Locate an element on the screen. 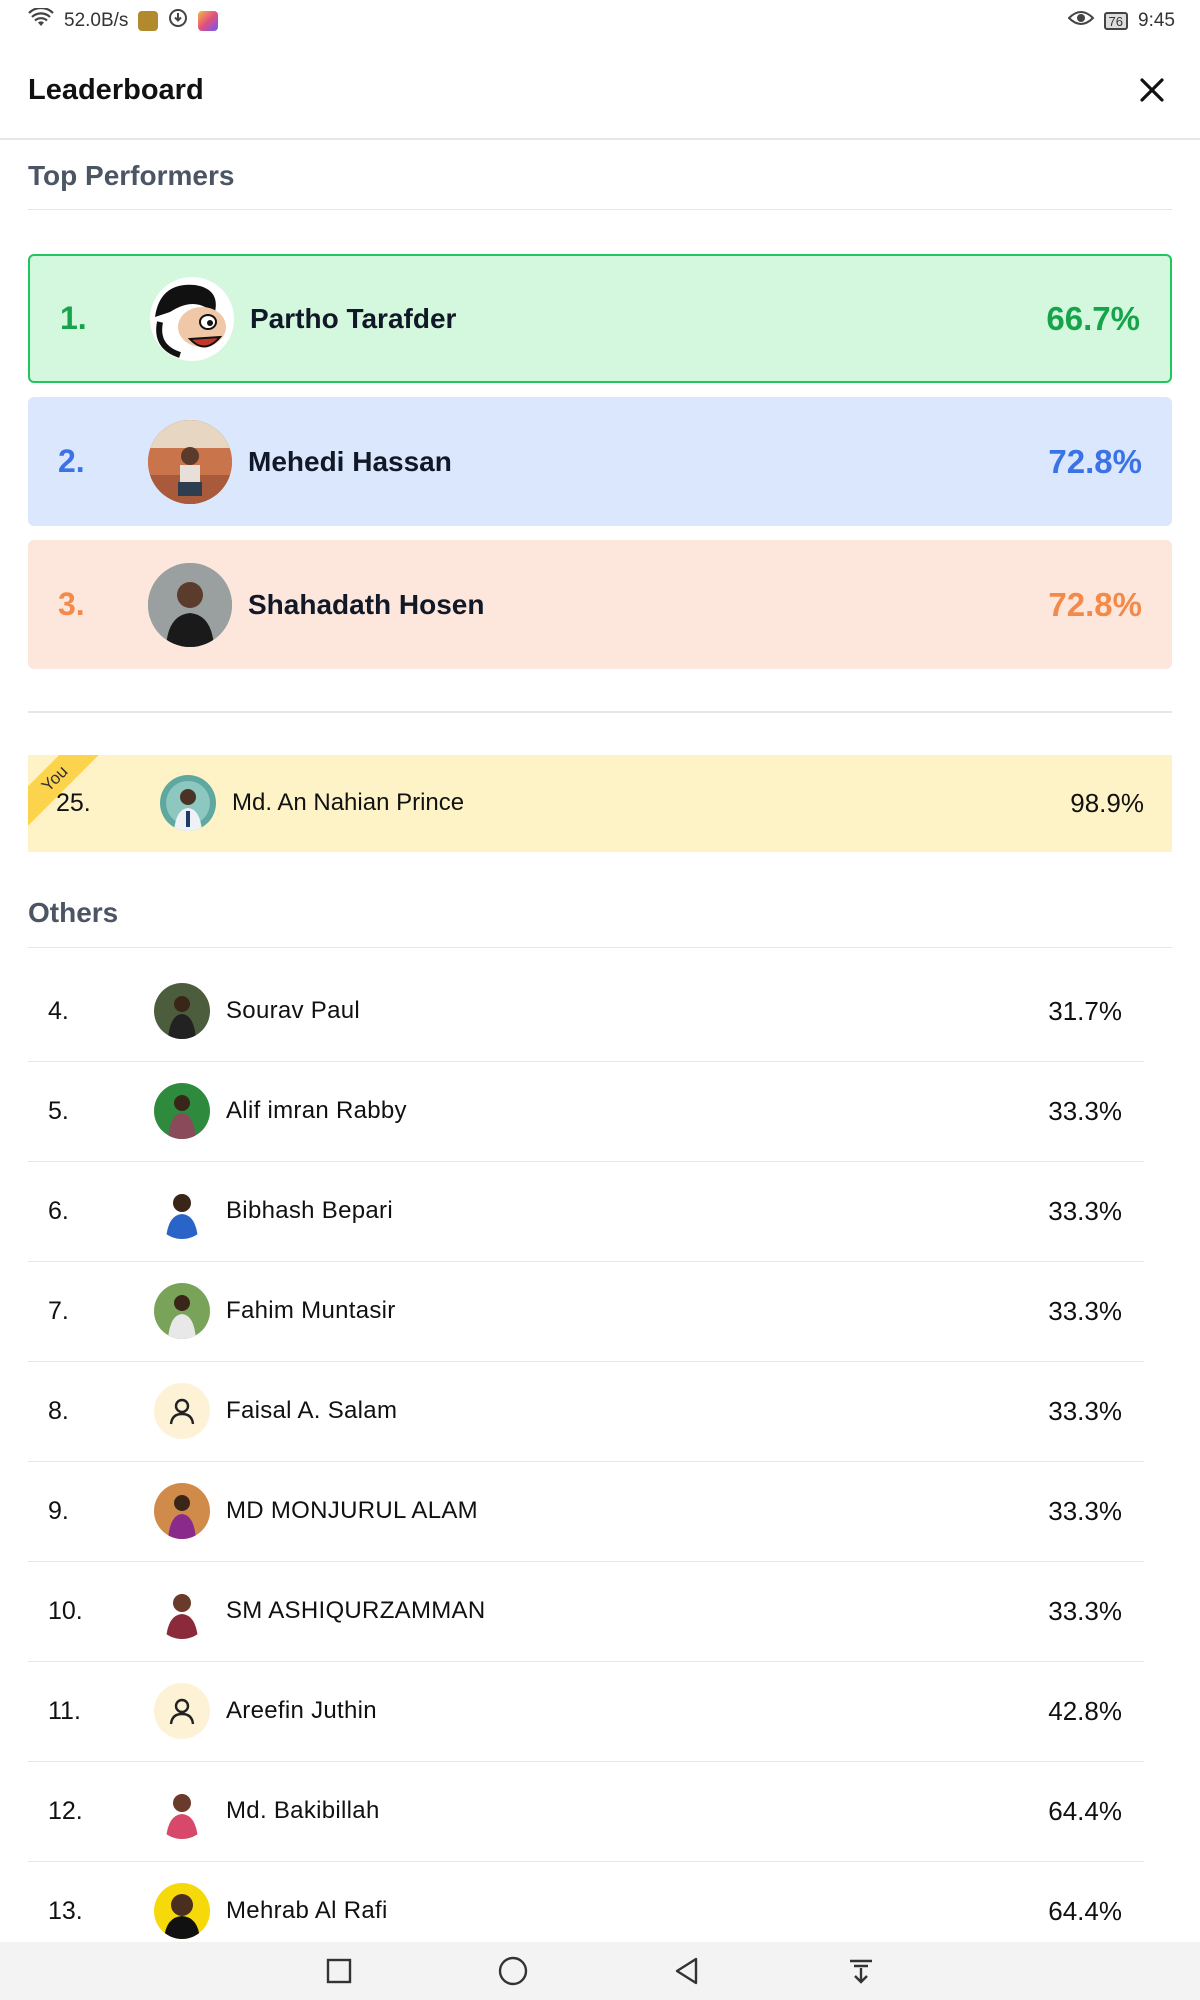 The height and width of the screenshot is (2000, 1200). list-item: 11. Areefin Juthin 42.8% is located at coordinates (586, 1712).